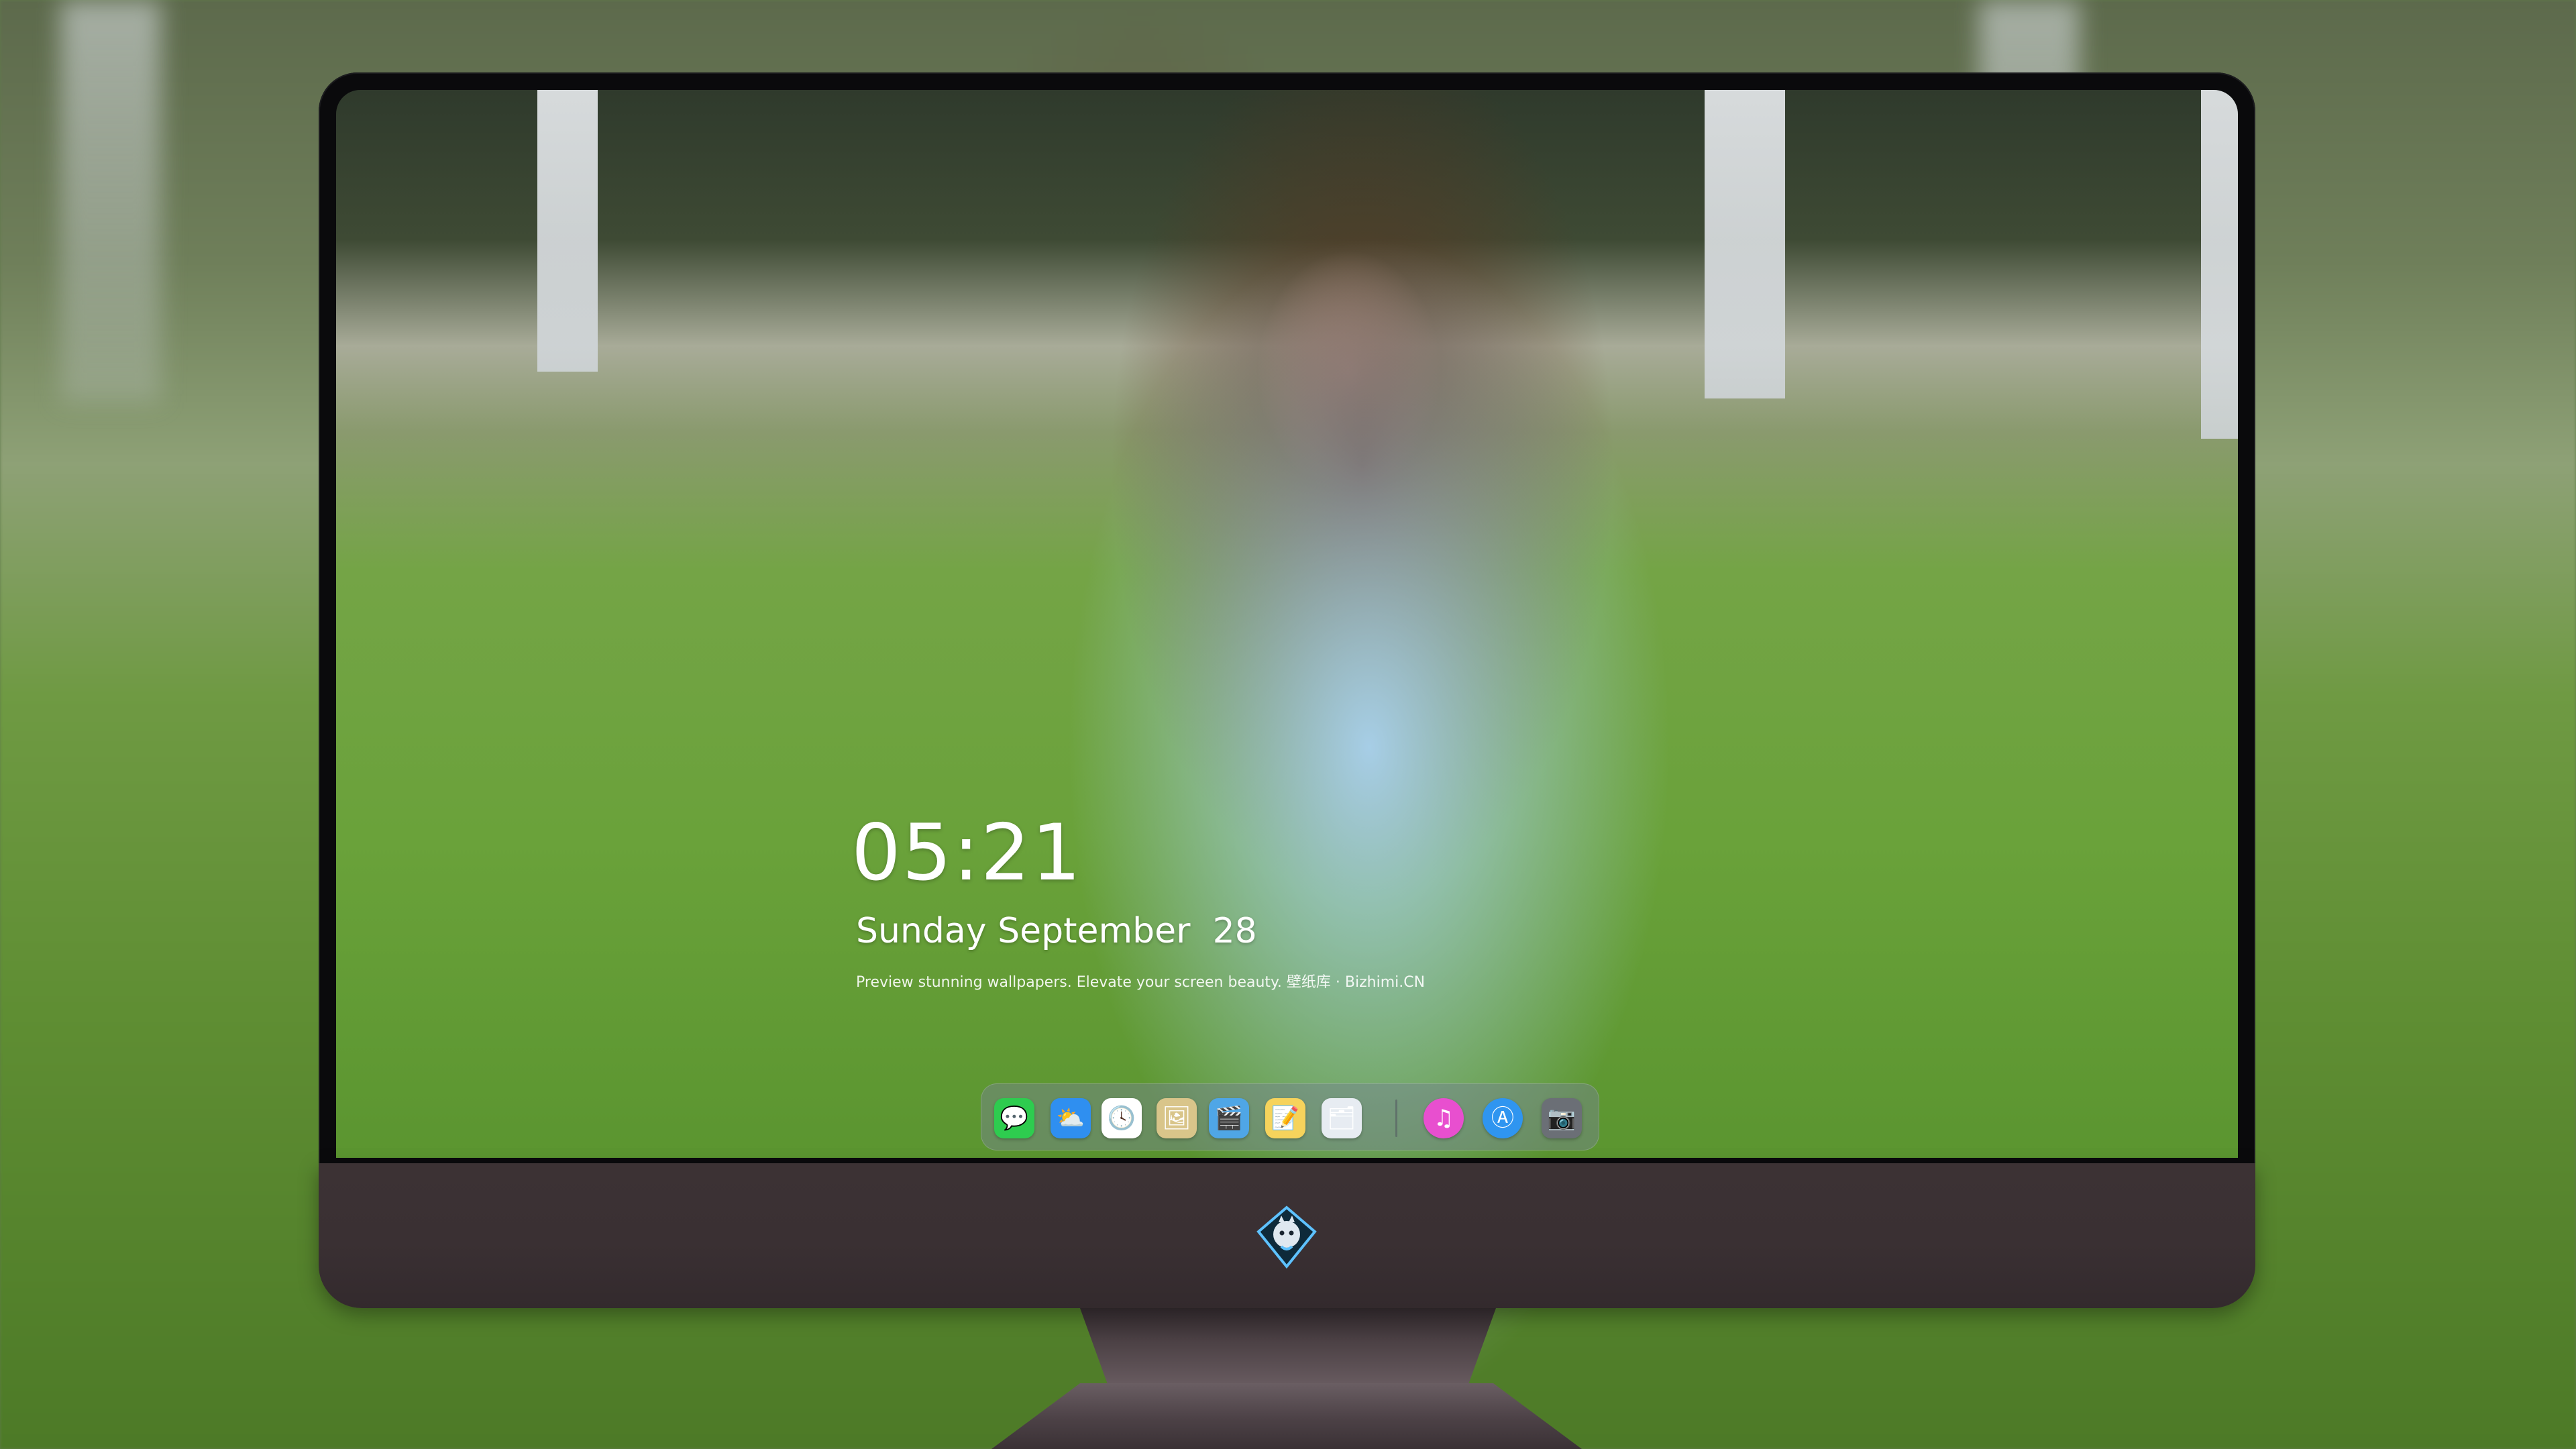  I want to click on dock-glyph: 🖼, so click(1176, 1118).